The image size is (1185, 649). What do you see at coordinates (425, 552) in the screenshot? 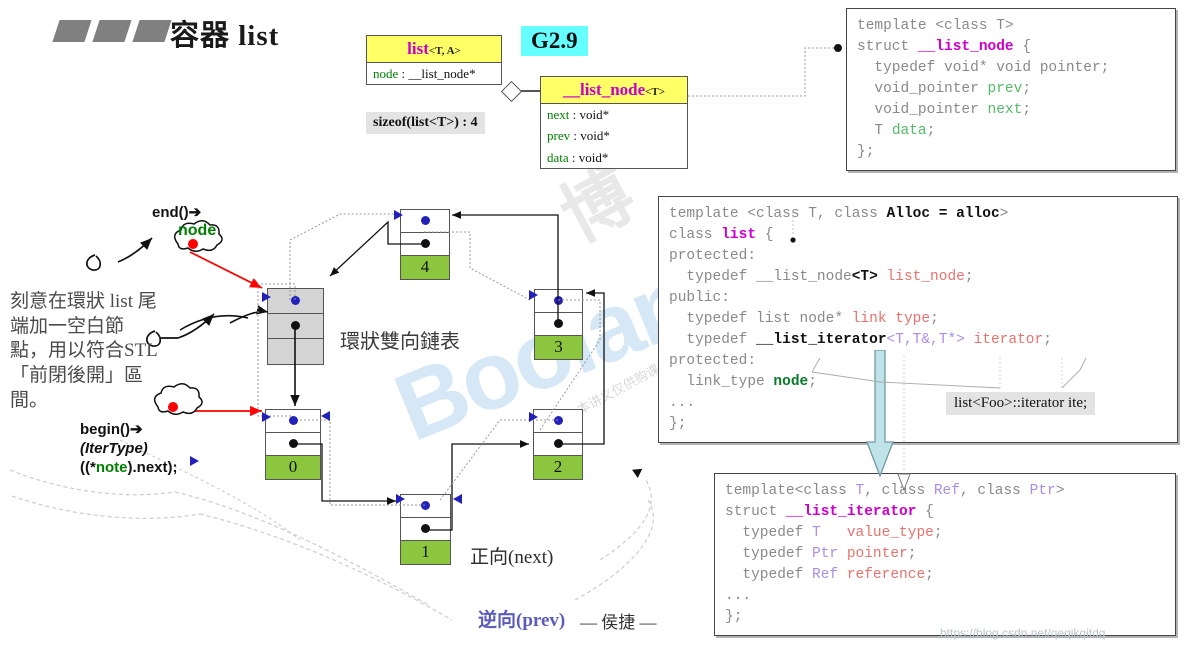
I see `node-value: 1` at bounding box center [425, 552].